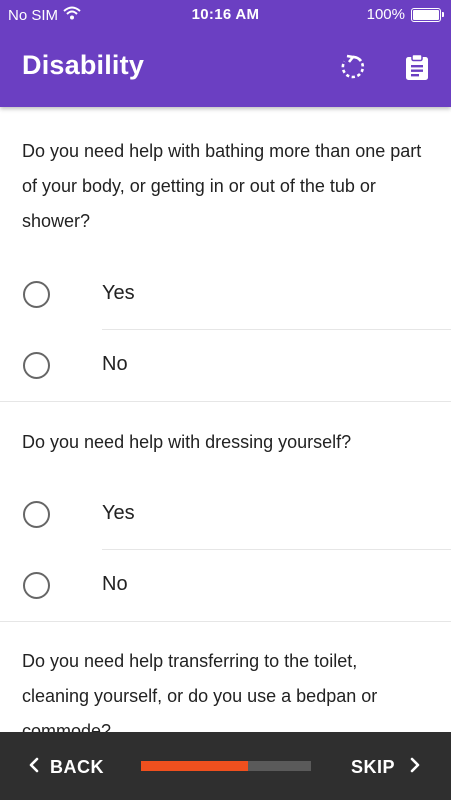 This screenshot has width=451, height=800. I want to click on back-label: BACK, so click(77, 767).